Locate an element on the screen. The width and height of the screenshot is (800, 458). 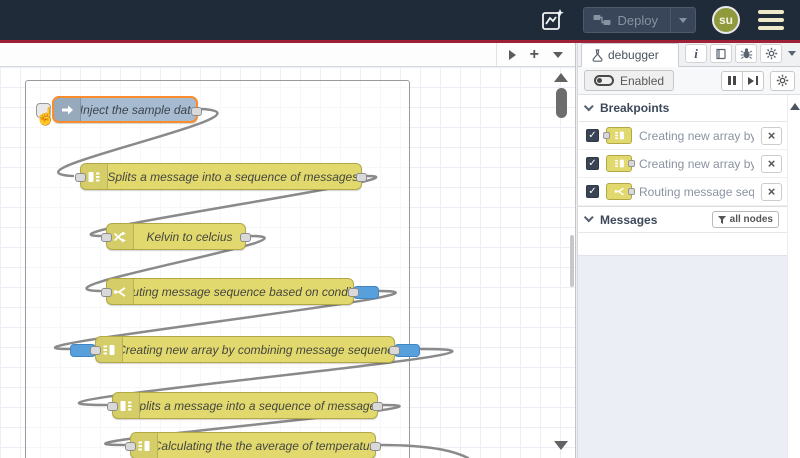
book-icon is located at coordinates (721, 53).